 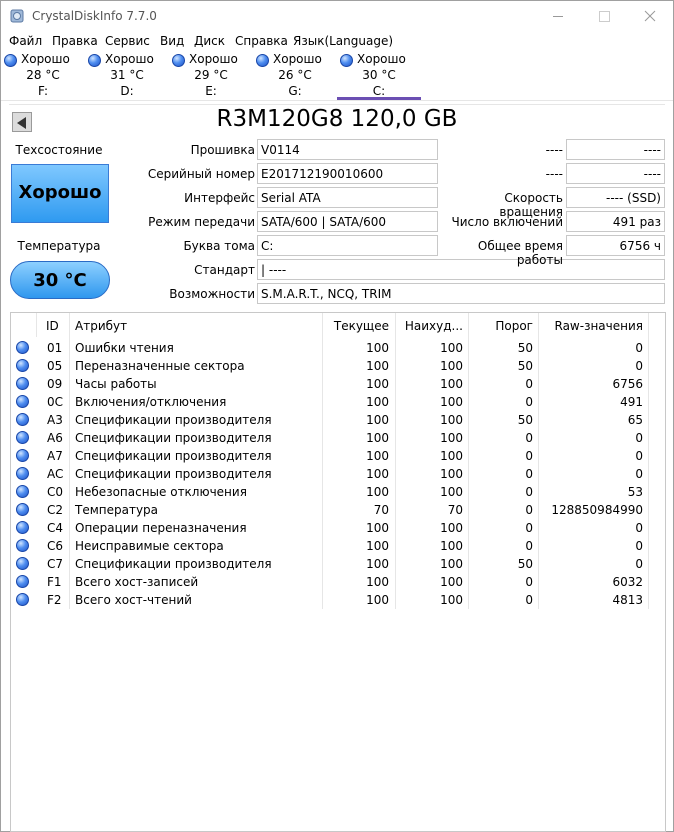 I want to click on menu-edit: Правка, so click(x=75, y=41).